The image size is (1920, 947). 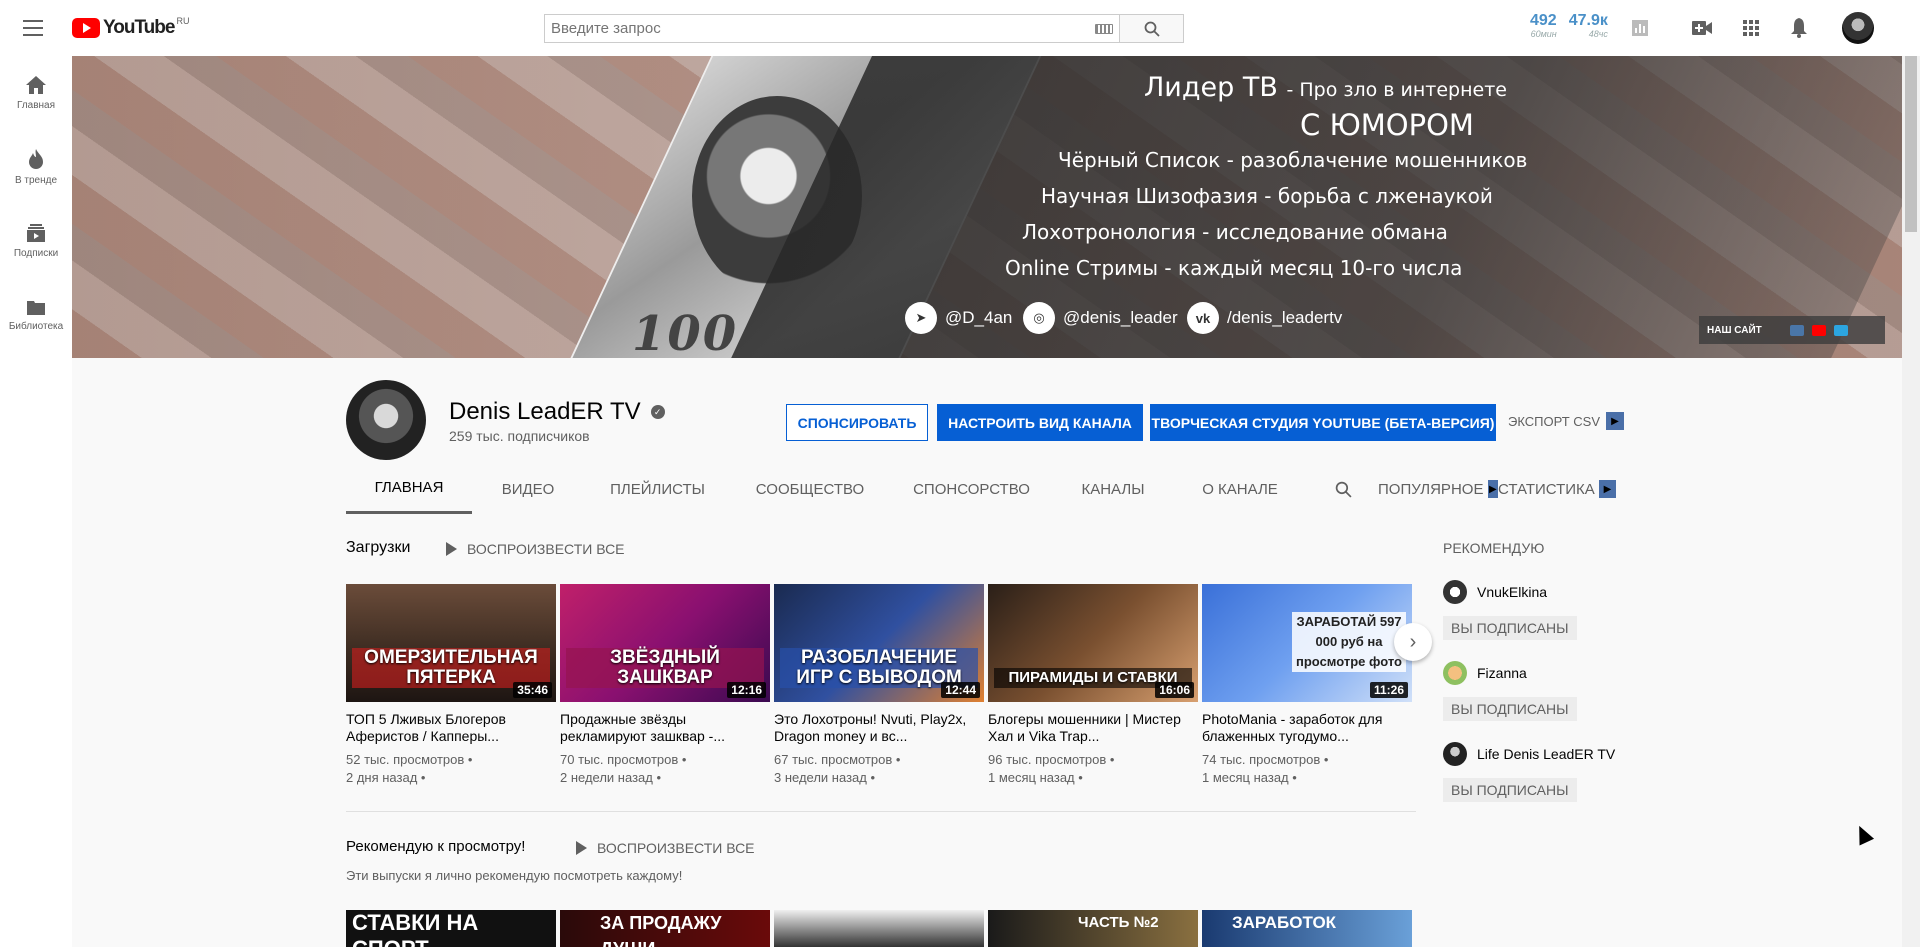 What do you see at coordinates (1911, 473) in the screenshot?
I see `page-scrollbar` at bounding box center [1911, 473].